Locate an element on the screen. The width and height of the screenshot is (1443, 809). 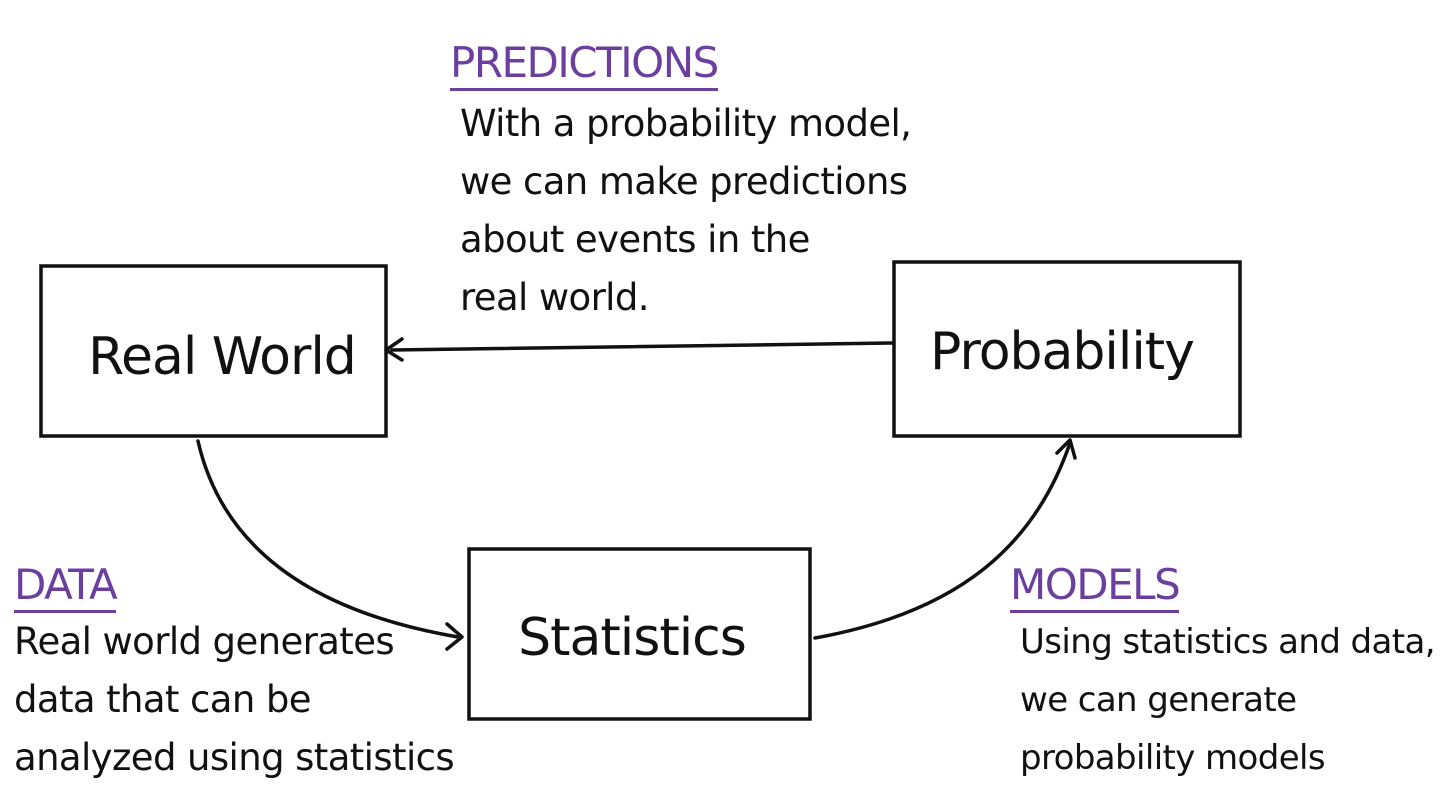
models-heading: MODELS is located at coordinates (1095, 587).